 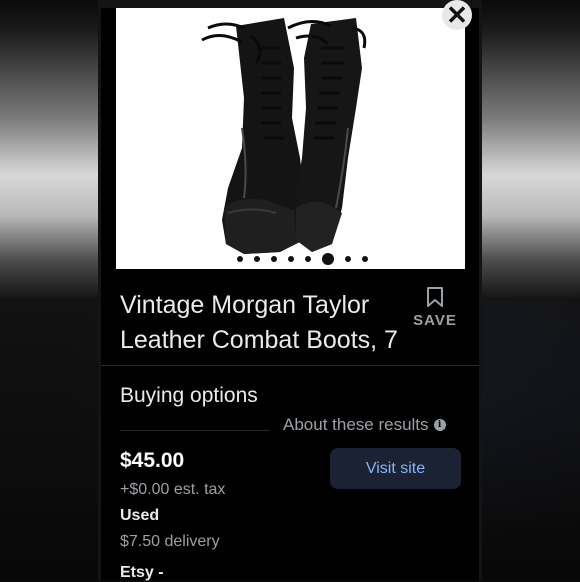 I want to click on about-results-link: About these results i, so click(x=364, y=425).